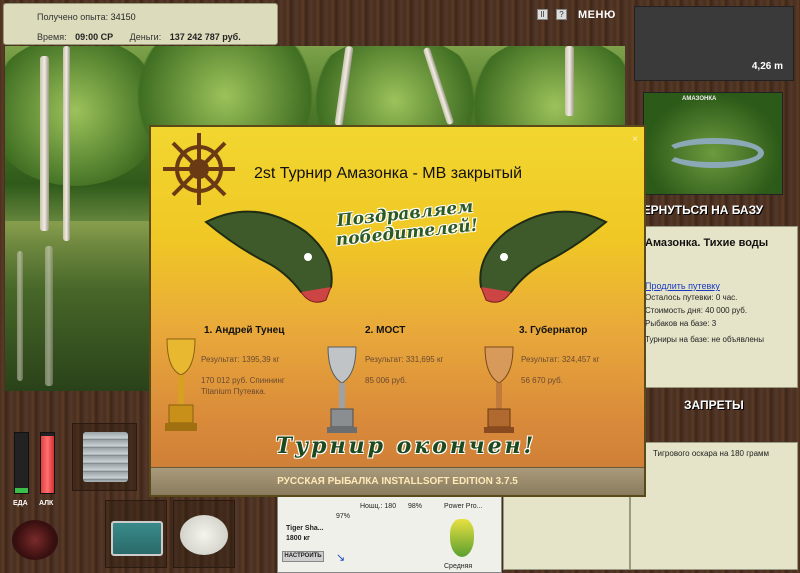  What do you see at coordinates (404, 359) in the screenshot?
I see `winner-2-result: Результат: 331,695 кг` at bounding box center [404, 359].